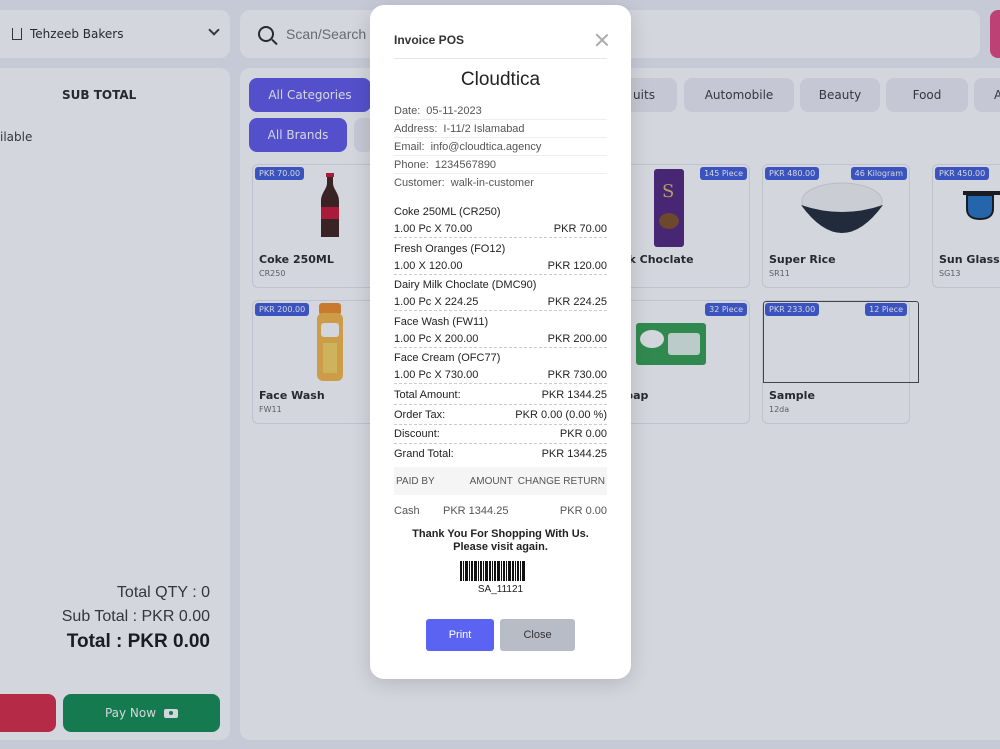 The width and height of the screenshot is (1000, 749). I want to click on item-line: 1.00 X 120.00 PKR 120.00, so click(500, 267).